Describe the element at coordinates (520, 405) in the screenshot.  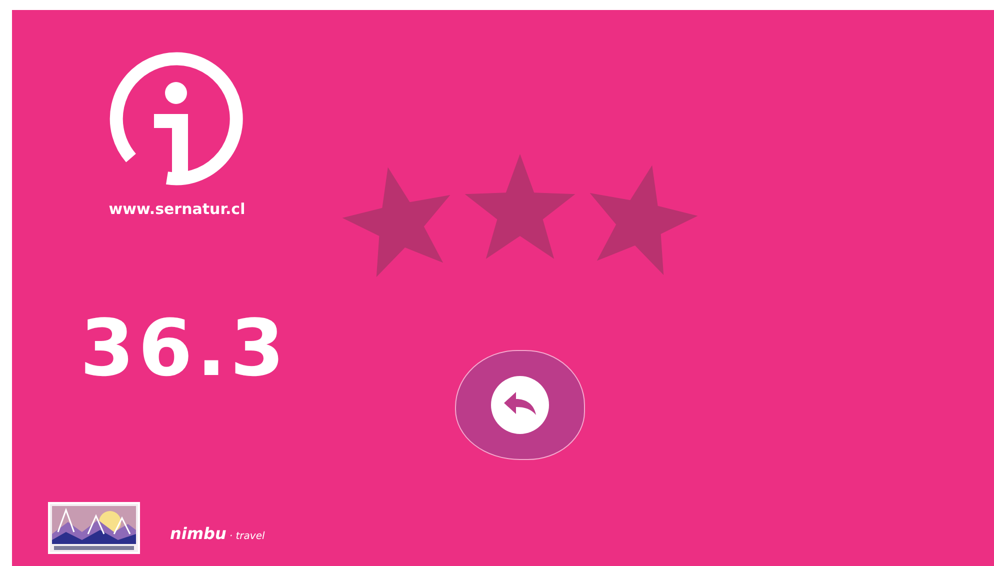
I see `back-icon` at that location.